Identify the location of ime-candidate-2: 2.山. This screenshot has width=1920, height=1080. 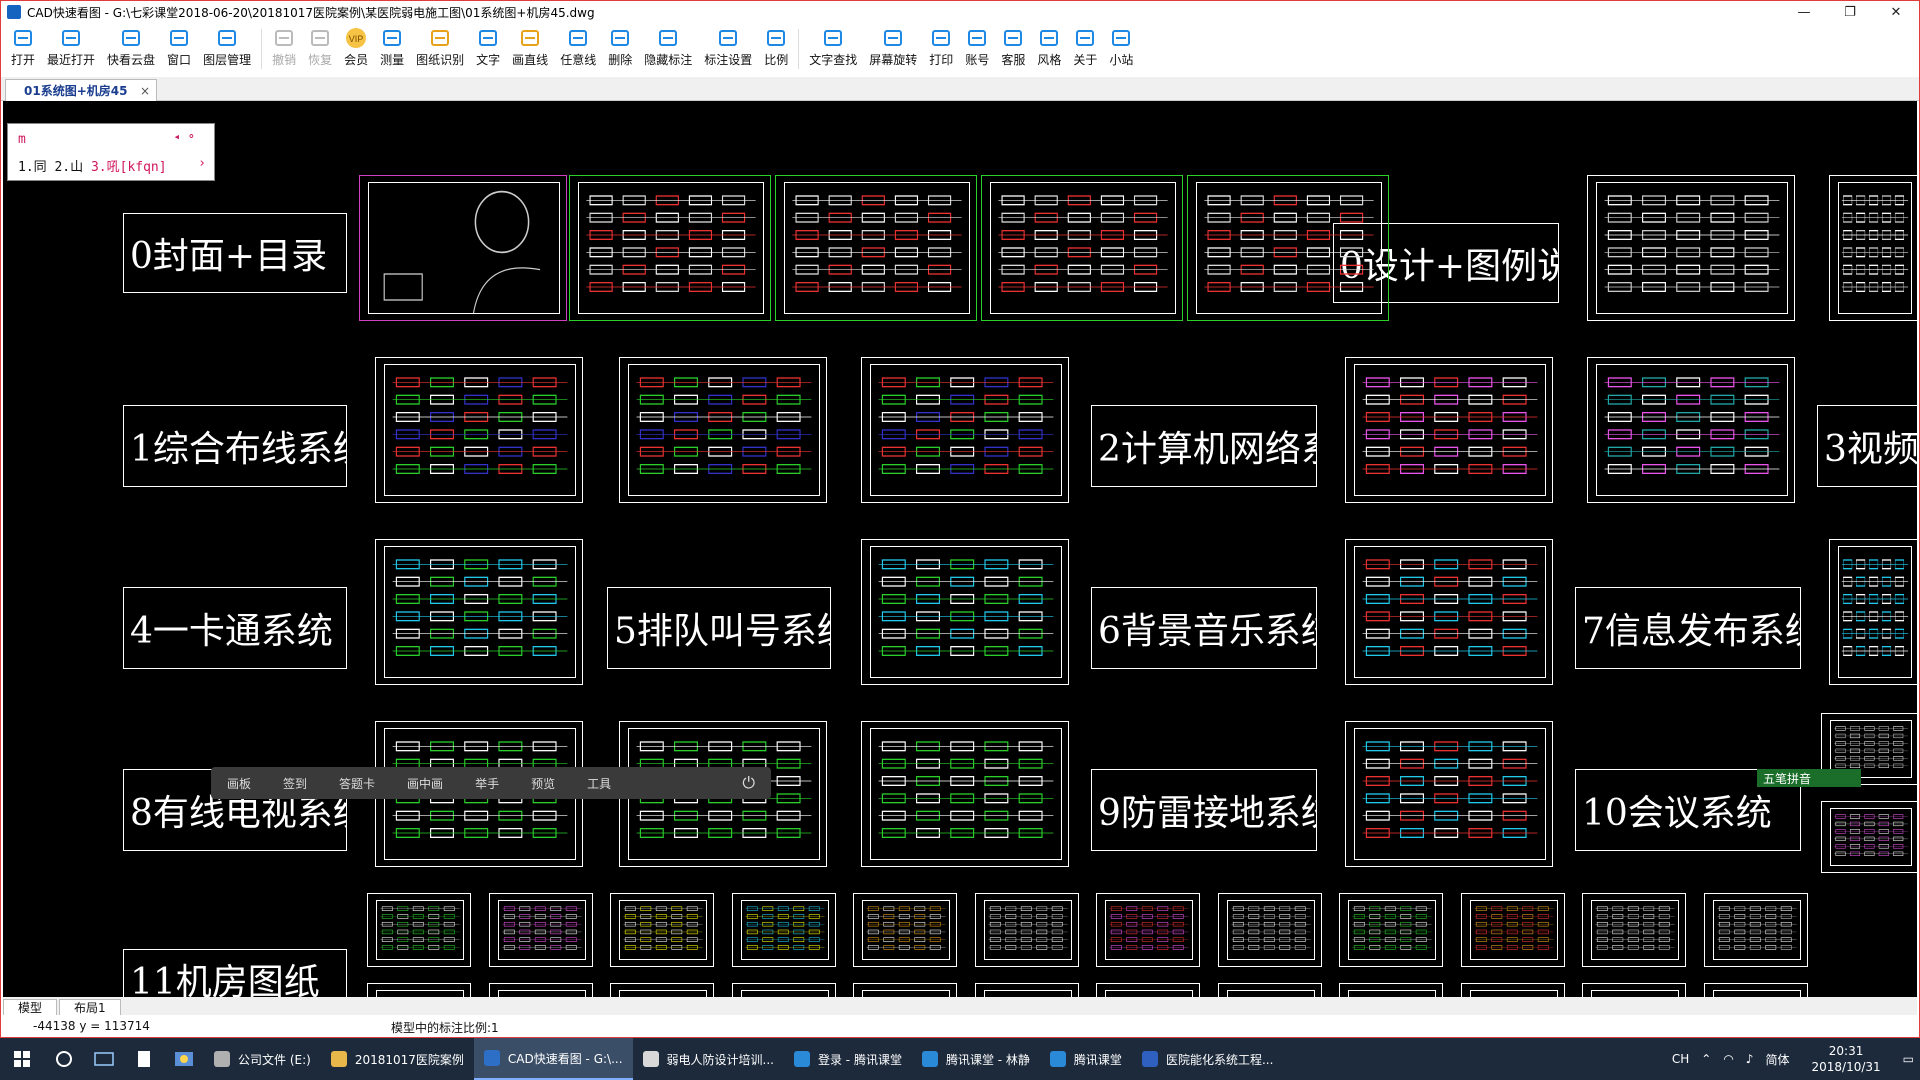
(68, 167).